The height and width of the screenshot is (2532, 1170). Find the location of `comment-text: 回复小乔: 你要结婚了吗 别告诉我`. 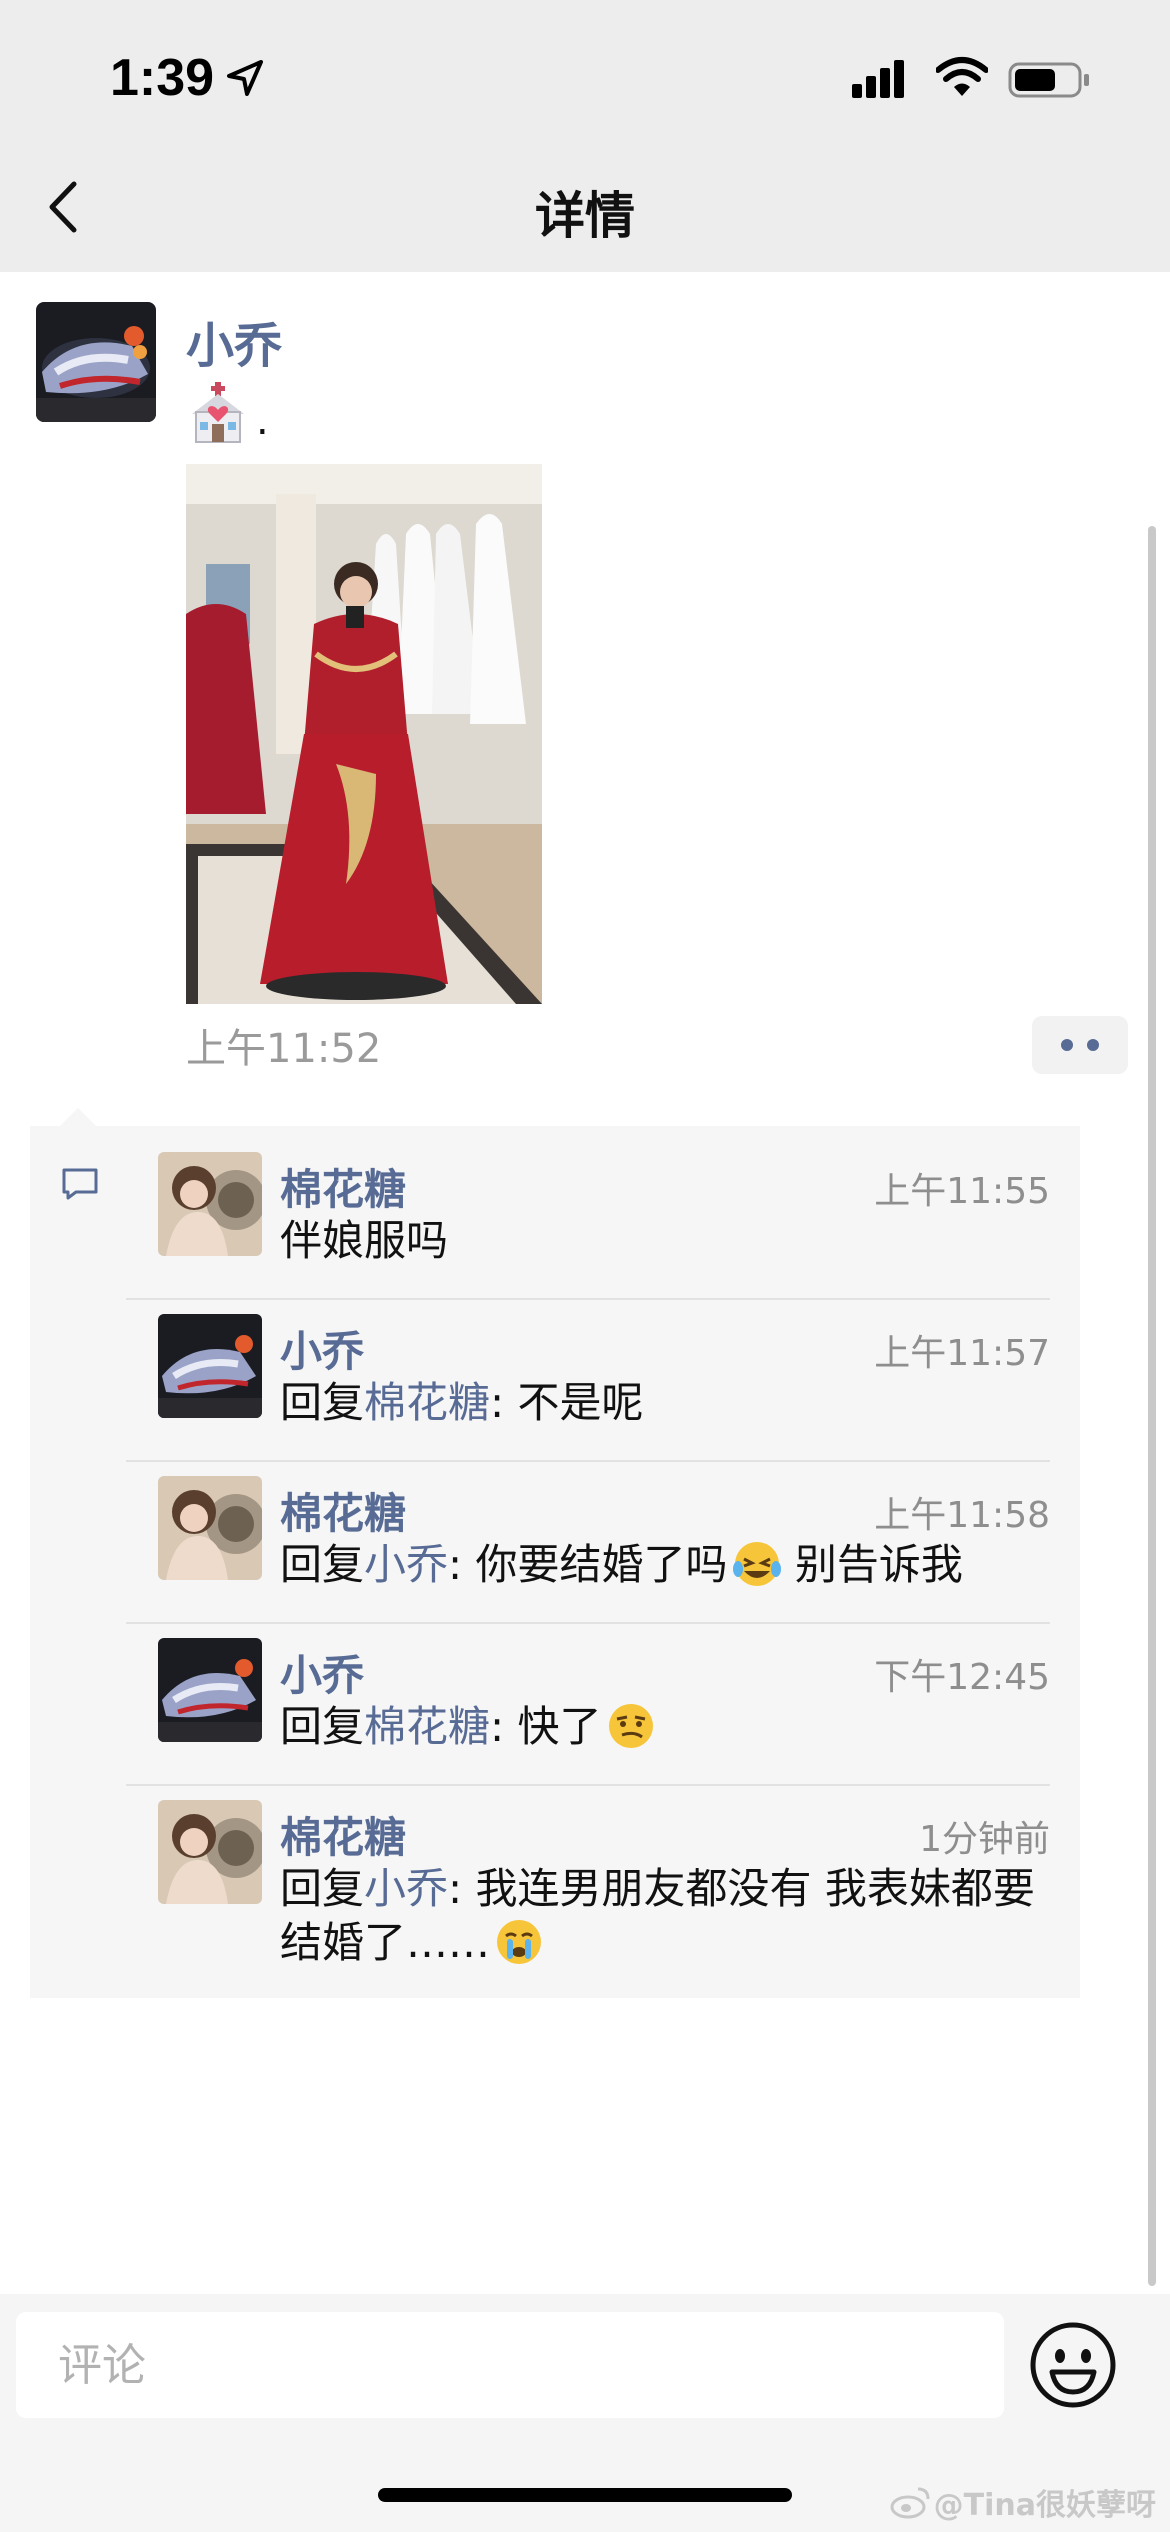

comment-text: 回复小乔: 你要结婚了吗 别告诉我 is located at coordinates (670, 1565).